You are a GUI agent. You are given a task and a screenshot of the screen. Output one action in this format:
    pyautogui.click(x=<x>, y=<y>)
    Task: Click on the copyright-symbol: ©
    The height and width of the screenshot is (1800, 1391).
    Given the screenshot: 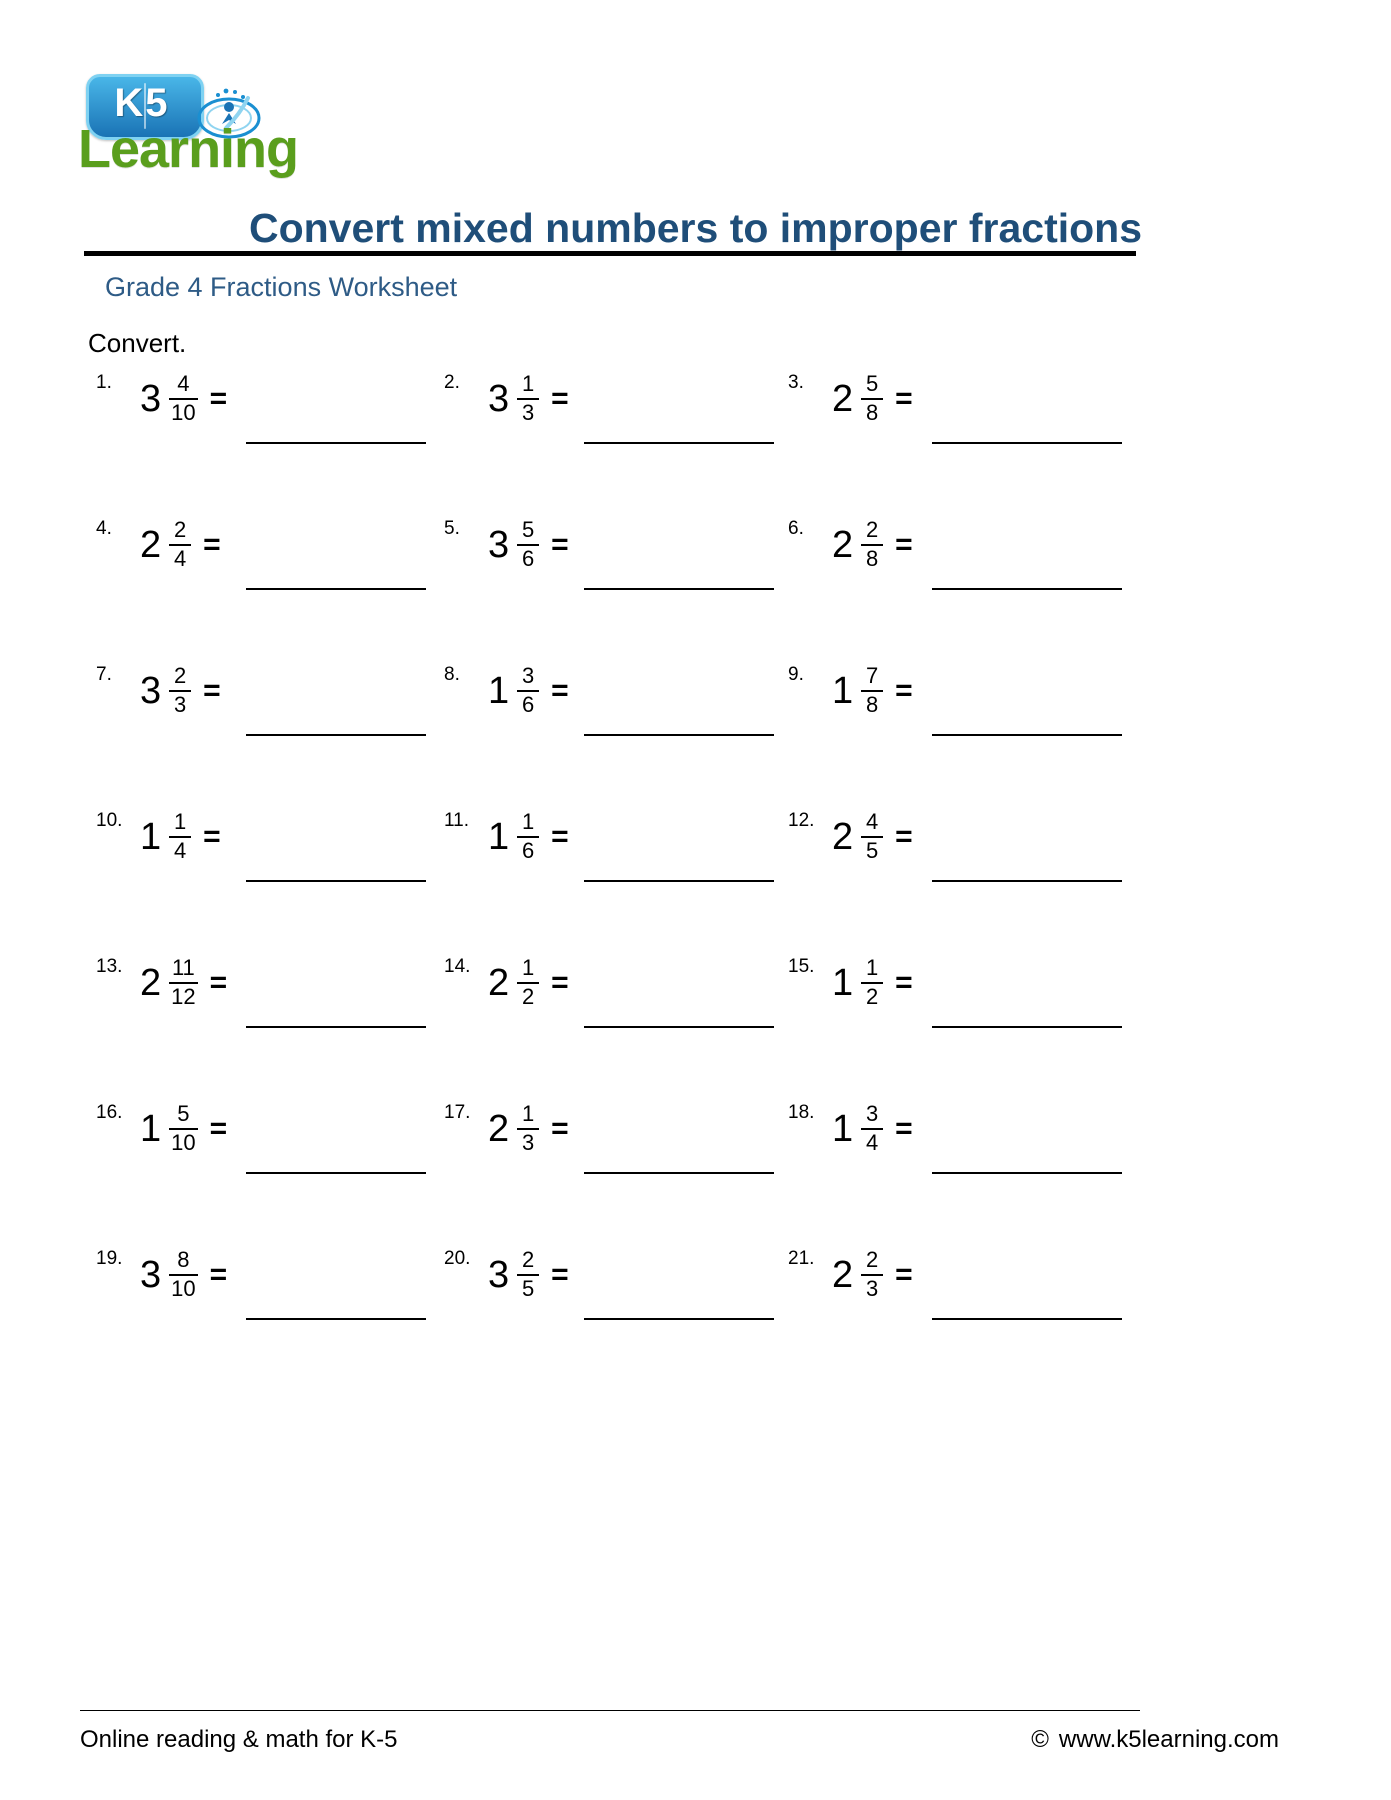 What is the action you would take?
    pyautogui.click(x=1040, y=1739)
    